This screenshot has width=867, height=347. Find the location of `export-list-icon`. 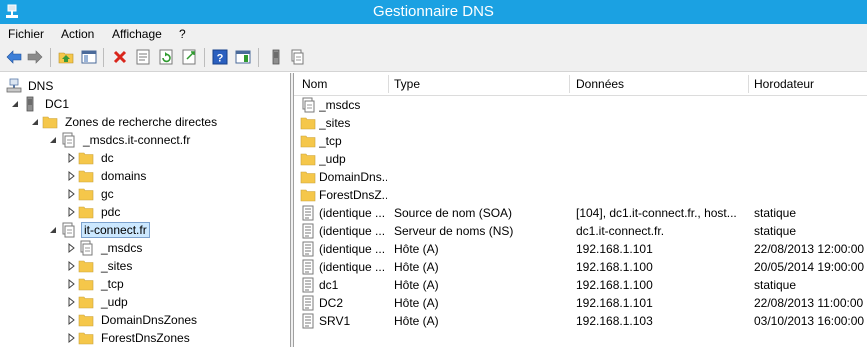

export-list-icon is located at coordinates (189, 57).